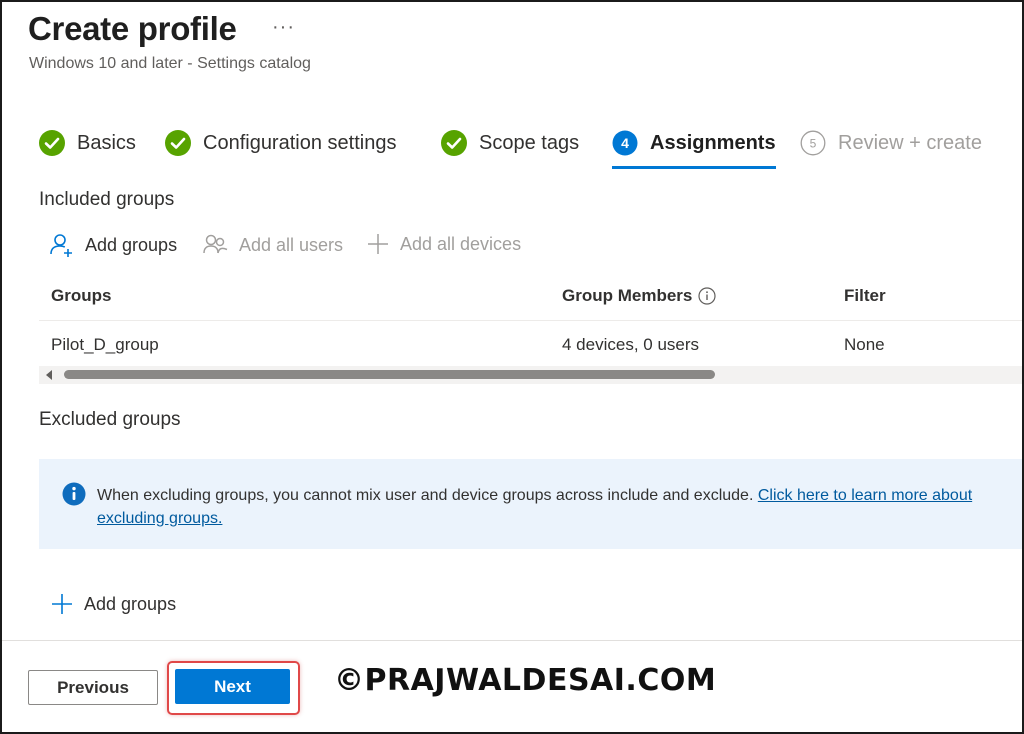 This screenshot has height=734, width=1024. Describe the element at coordinates (105, 344) in the screenshot. I see `cell-group: Pilot_D_group` at that location.